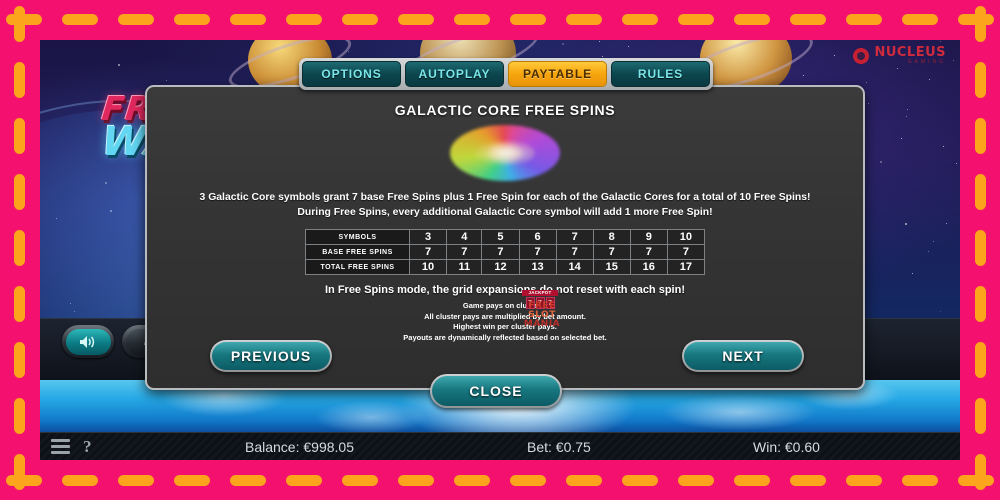 The image size is (1000, 500). I want to click on table-row: BASE FREE SPINS 7 7 7 7 7 7 7 7, so click(505, 252).